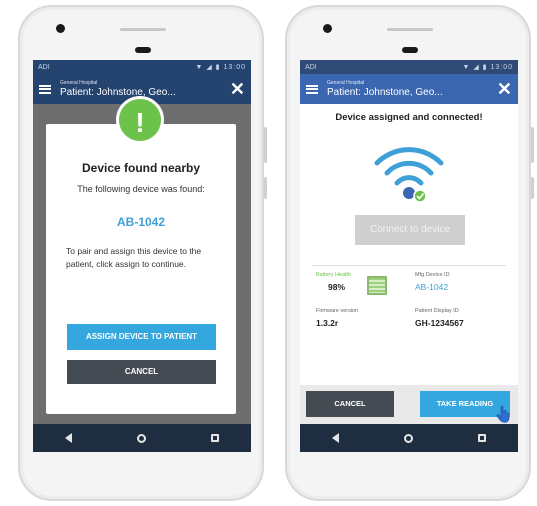  What do you see at coordinates (409, 265) in the screenshot?
I see `divider` at bounding box center [409, 265].